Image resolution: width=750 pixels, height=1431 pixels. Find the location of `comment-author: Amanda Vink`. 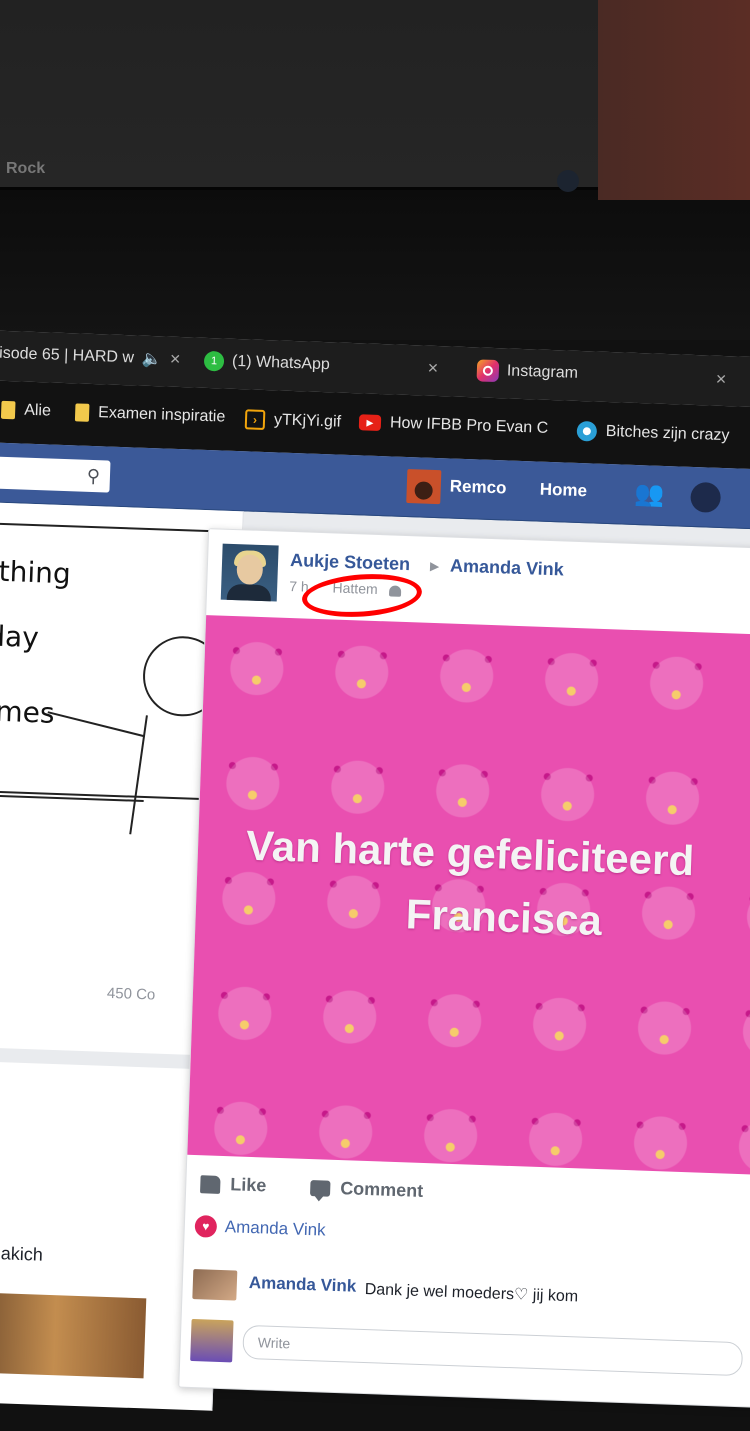

comment-author: Amanda Vink is located at coordinates (303, 1285).